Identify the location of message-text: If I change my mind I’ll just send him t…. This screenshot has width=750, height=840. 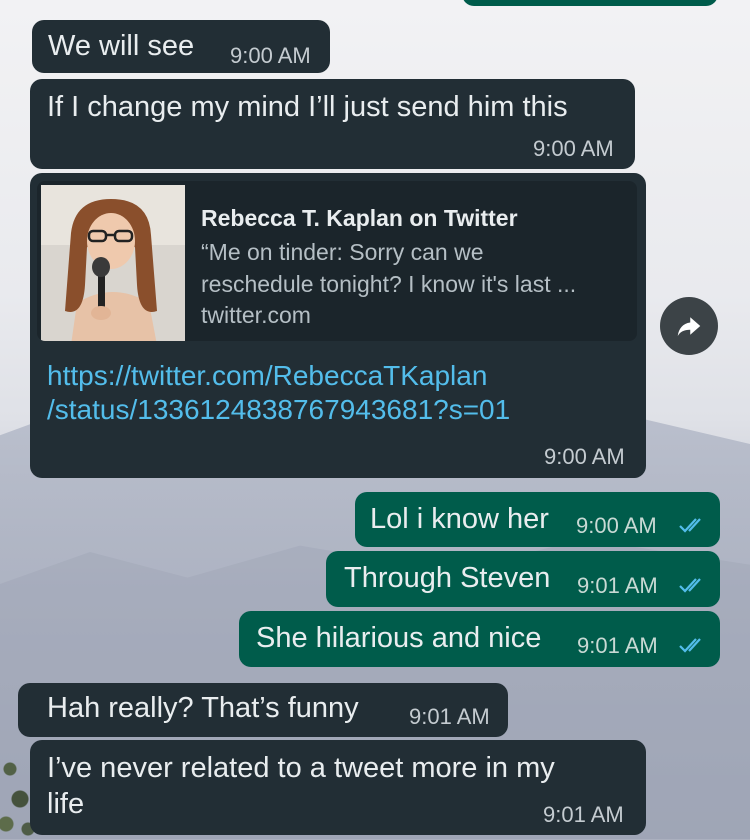
(307, 107).